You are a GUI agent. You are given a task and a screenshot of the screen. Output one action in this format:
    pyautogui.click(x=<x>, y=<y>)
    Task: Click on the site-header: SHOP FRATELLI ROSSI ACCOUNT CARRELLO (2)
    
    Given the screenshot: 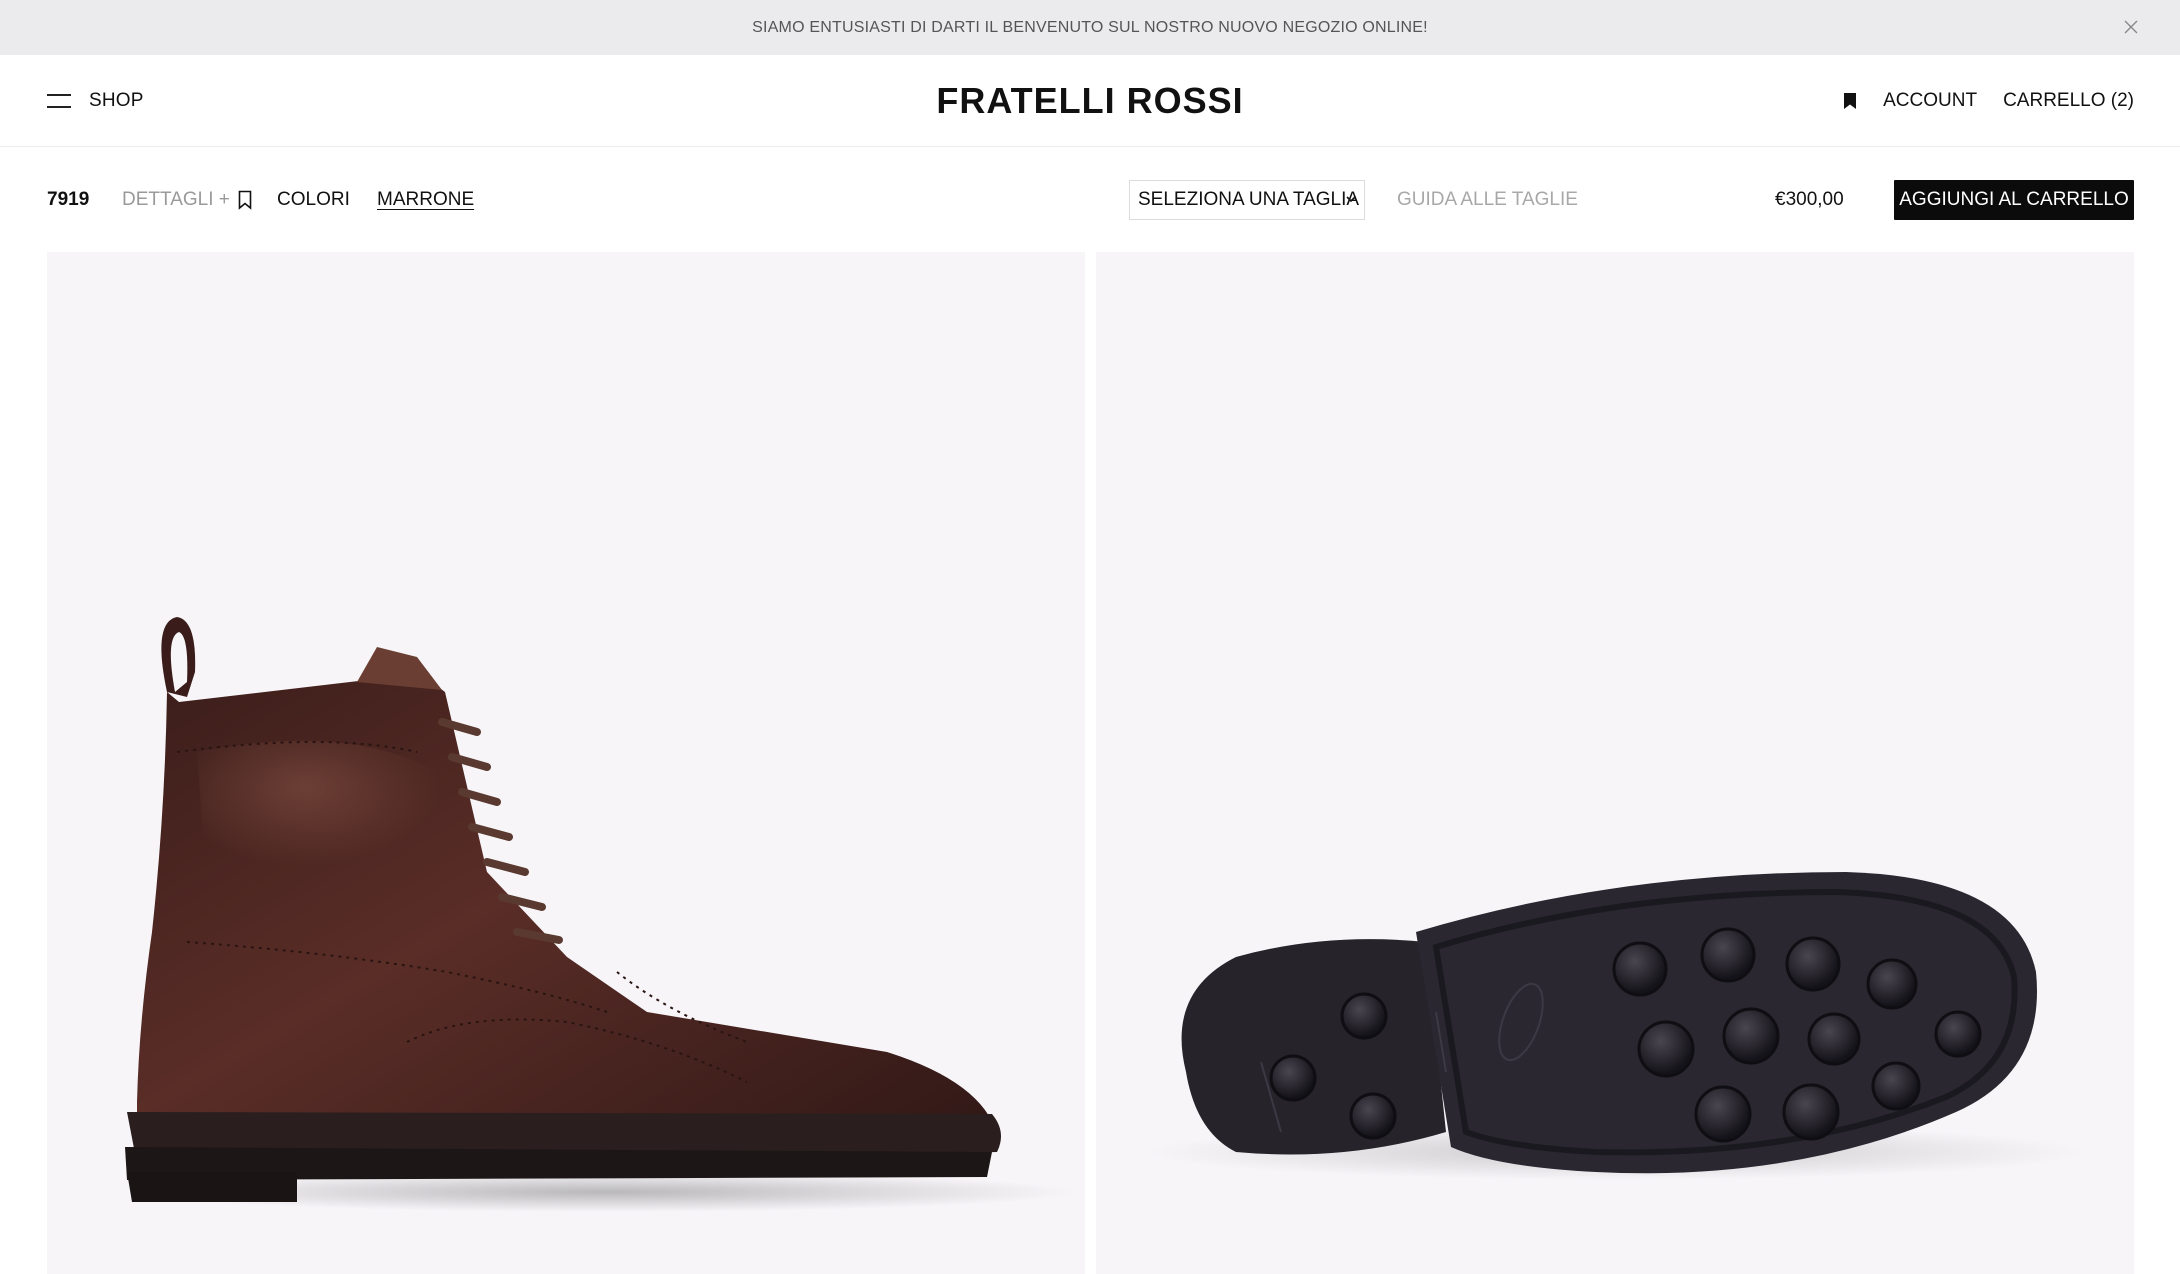 What is the action you would take?
    pyautogui.click(x=1090, y=101)
    